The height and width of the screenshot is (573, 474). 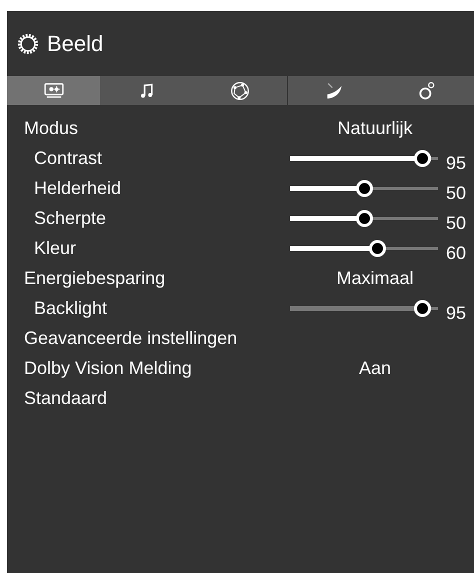 I want to click on monitor-icon, so click(x=53, y=90).